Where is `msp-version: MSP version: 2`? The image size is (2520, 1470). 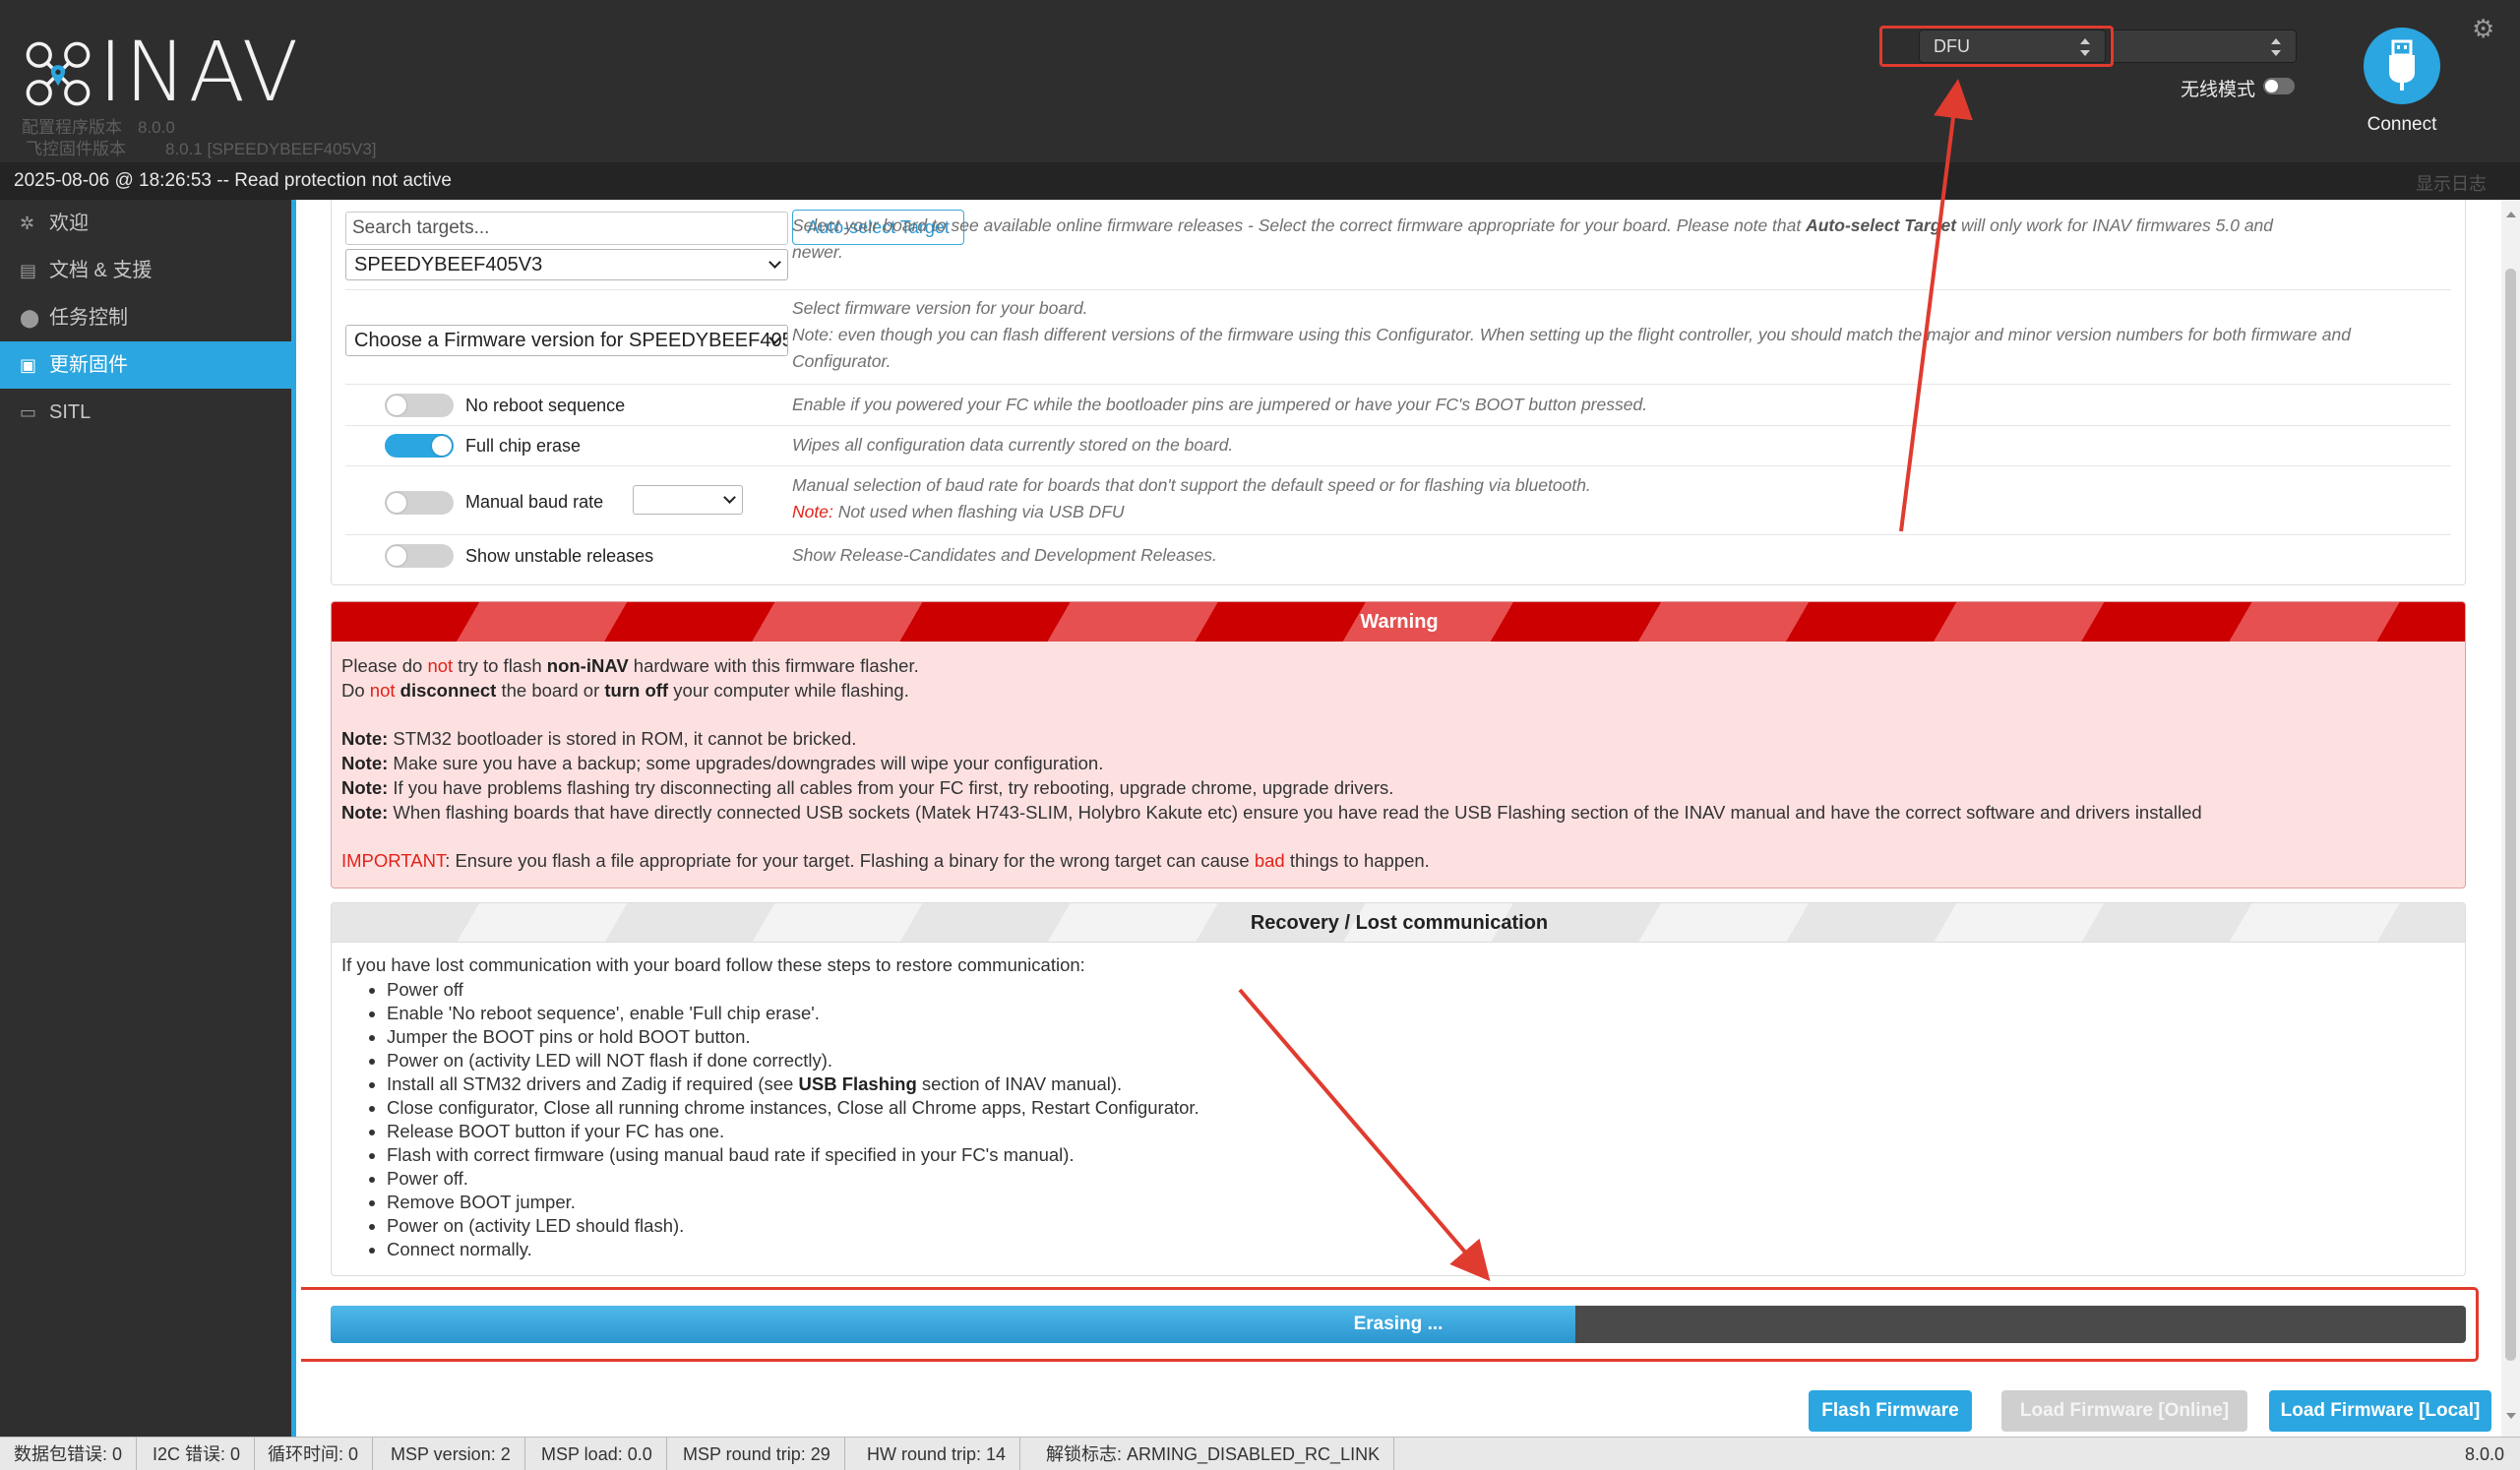
msp-version: MSP version: 2 is located at coordinates (451, 1454).